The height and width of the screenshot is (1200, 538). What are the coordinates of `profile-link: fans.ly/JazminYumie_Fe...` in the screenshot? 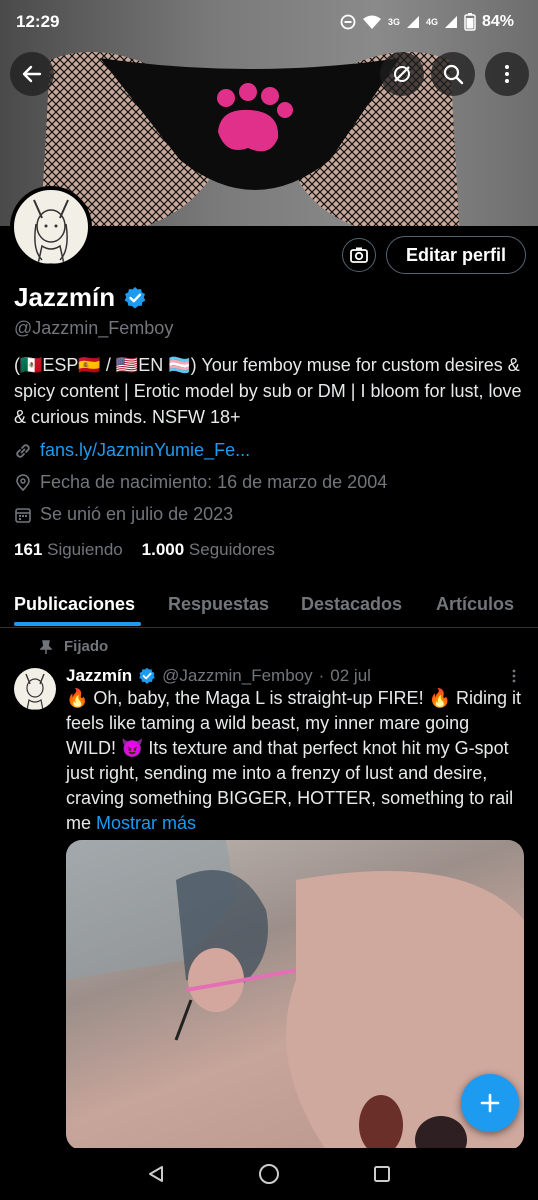 It's located at (145, 450).